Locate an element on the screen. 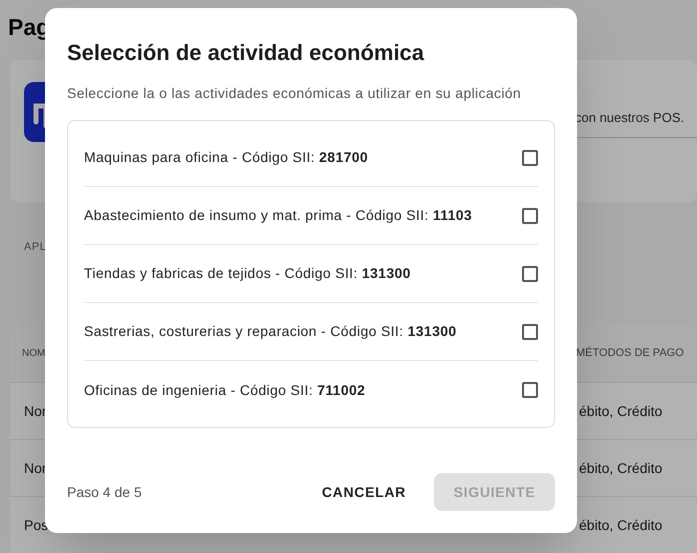 The width and height of the screenshot is (697, 553). activity-label: Abastecimiento de insumo y mat. prima - Código SII: 11103 is located at coordinates (278, 215).